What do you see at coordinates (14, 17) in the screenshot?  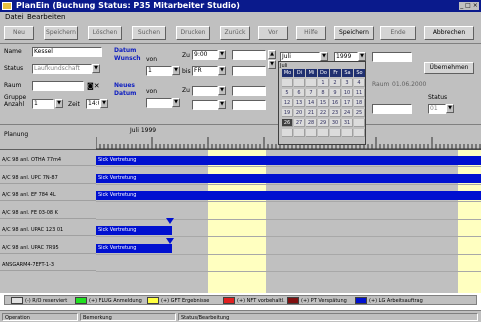 I see `menu-datei: Datei` at bounding box center [14, 17].